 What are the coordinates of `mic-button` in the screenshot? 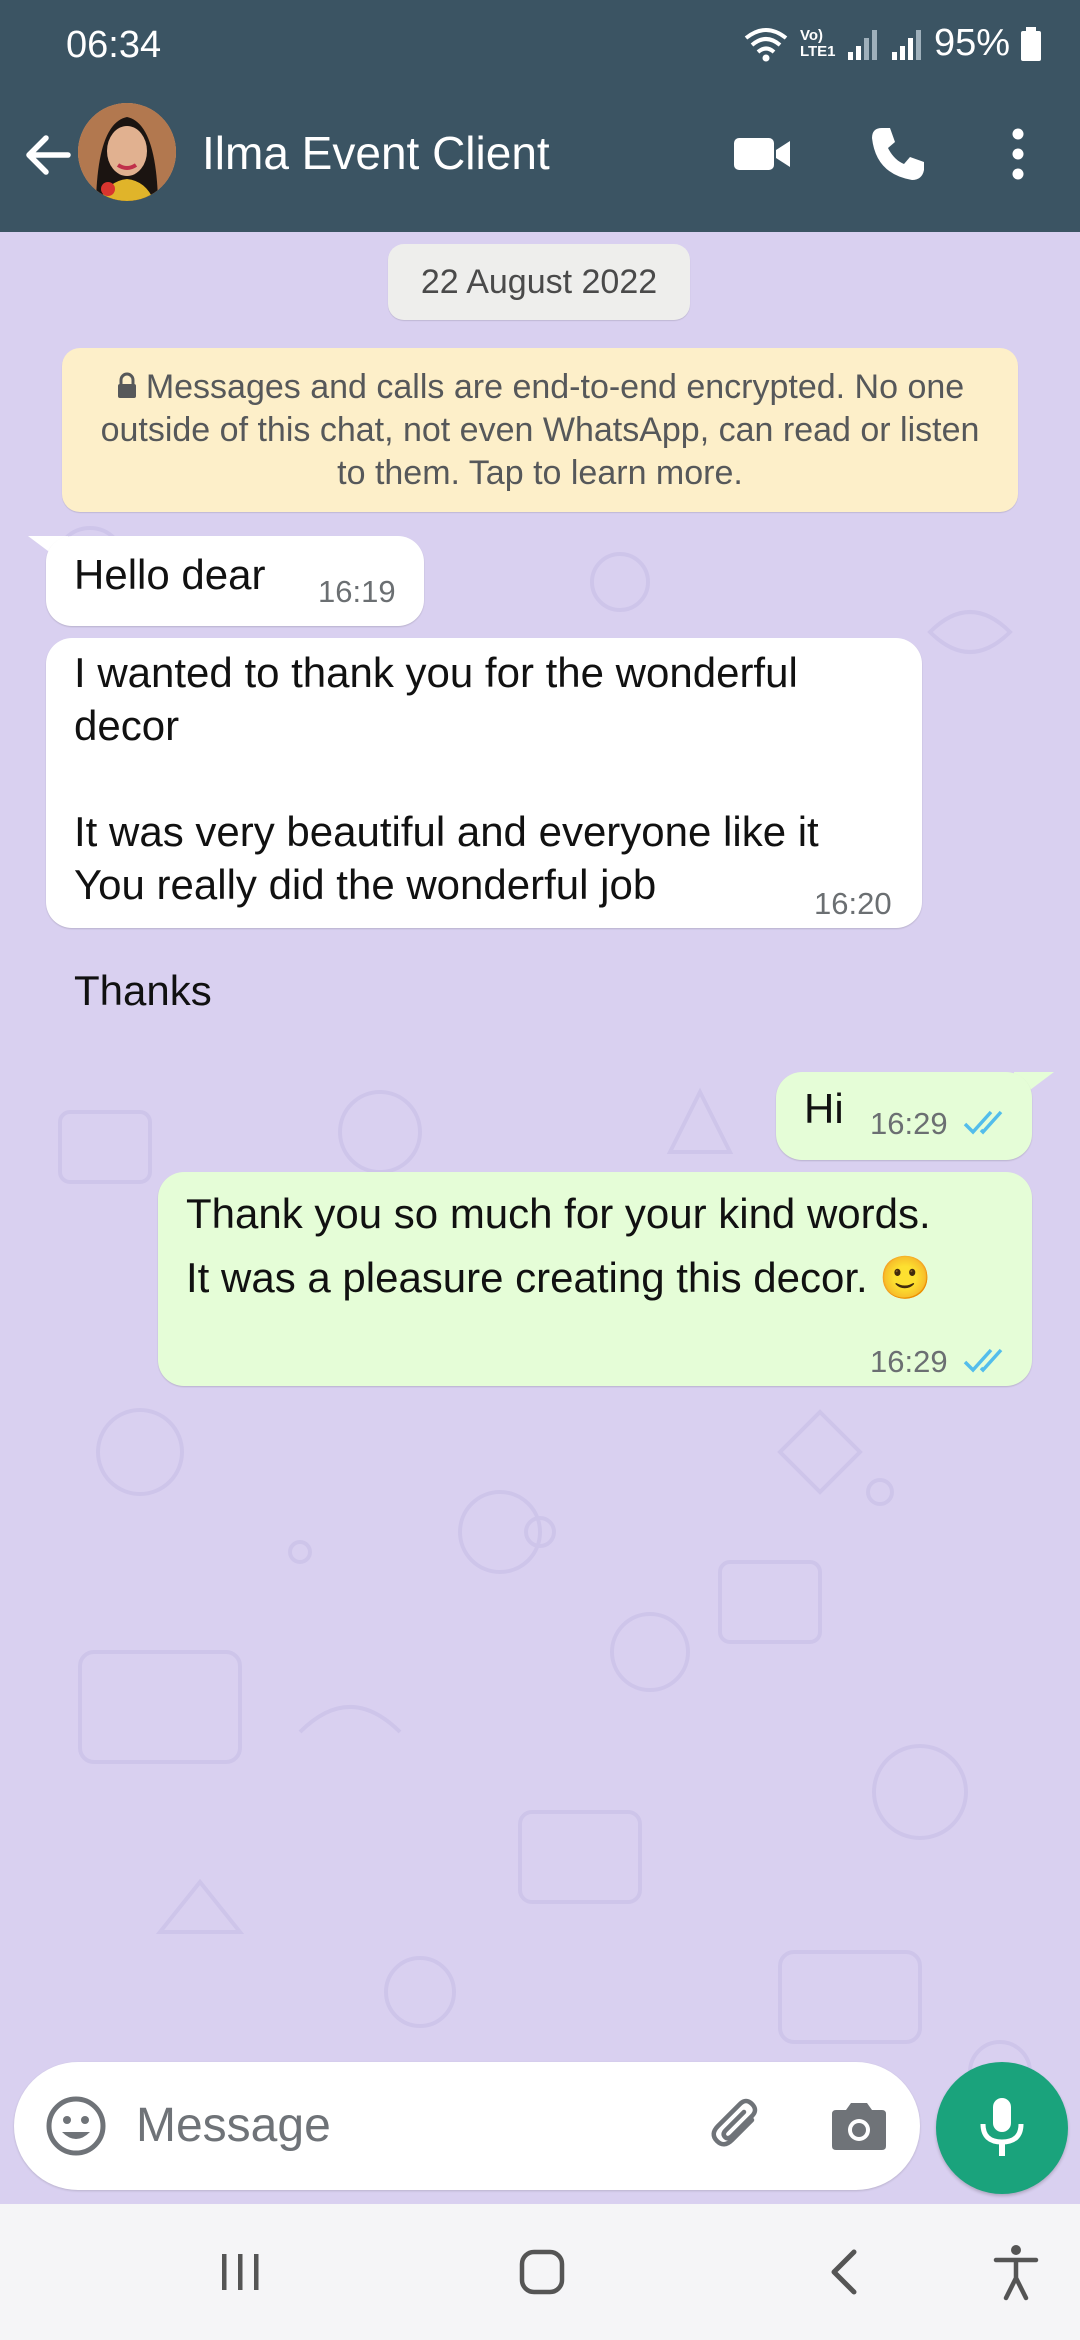 It's located at (1002, 2128).